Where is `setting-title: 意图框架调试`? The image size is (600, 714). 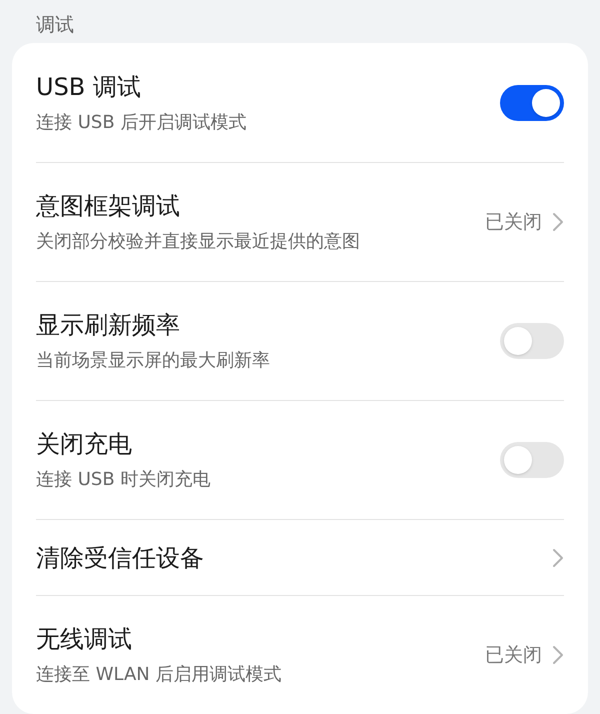
setting-title: 意图框架调试 is located at coordinates (108, 206).